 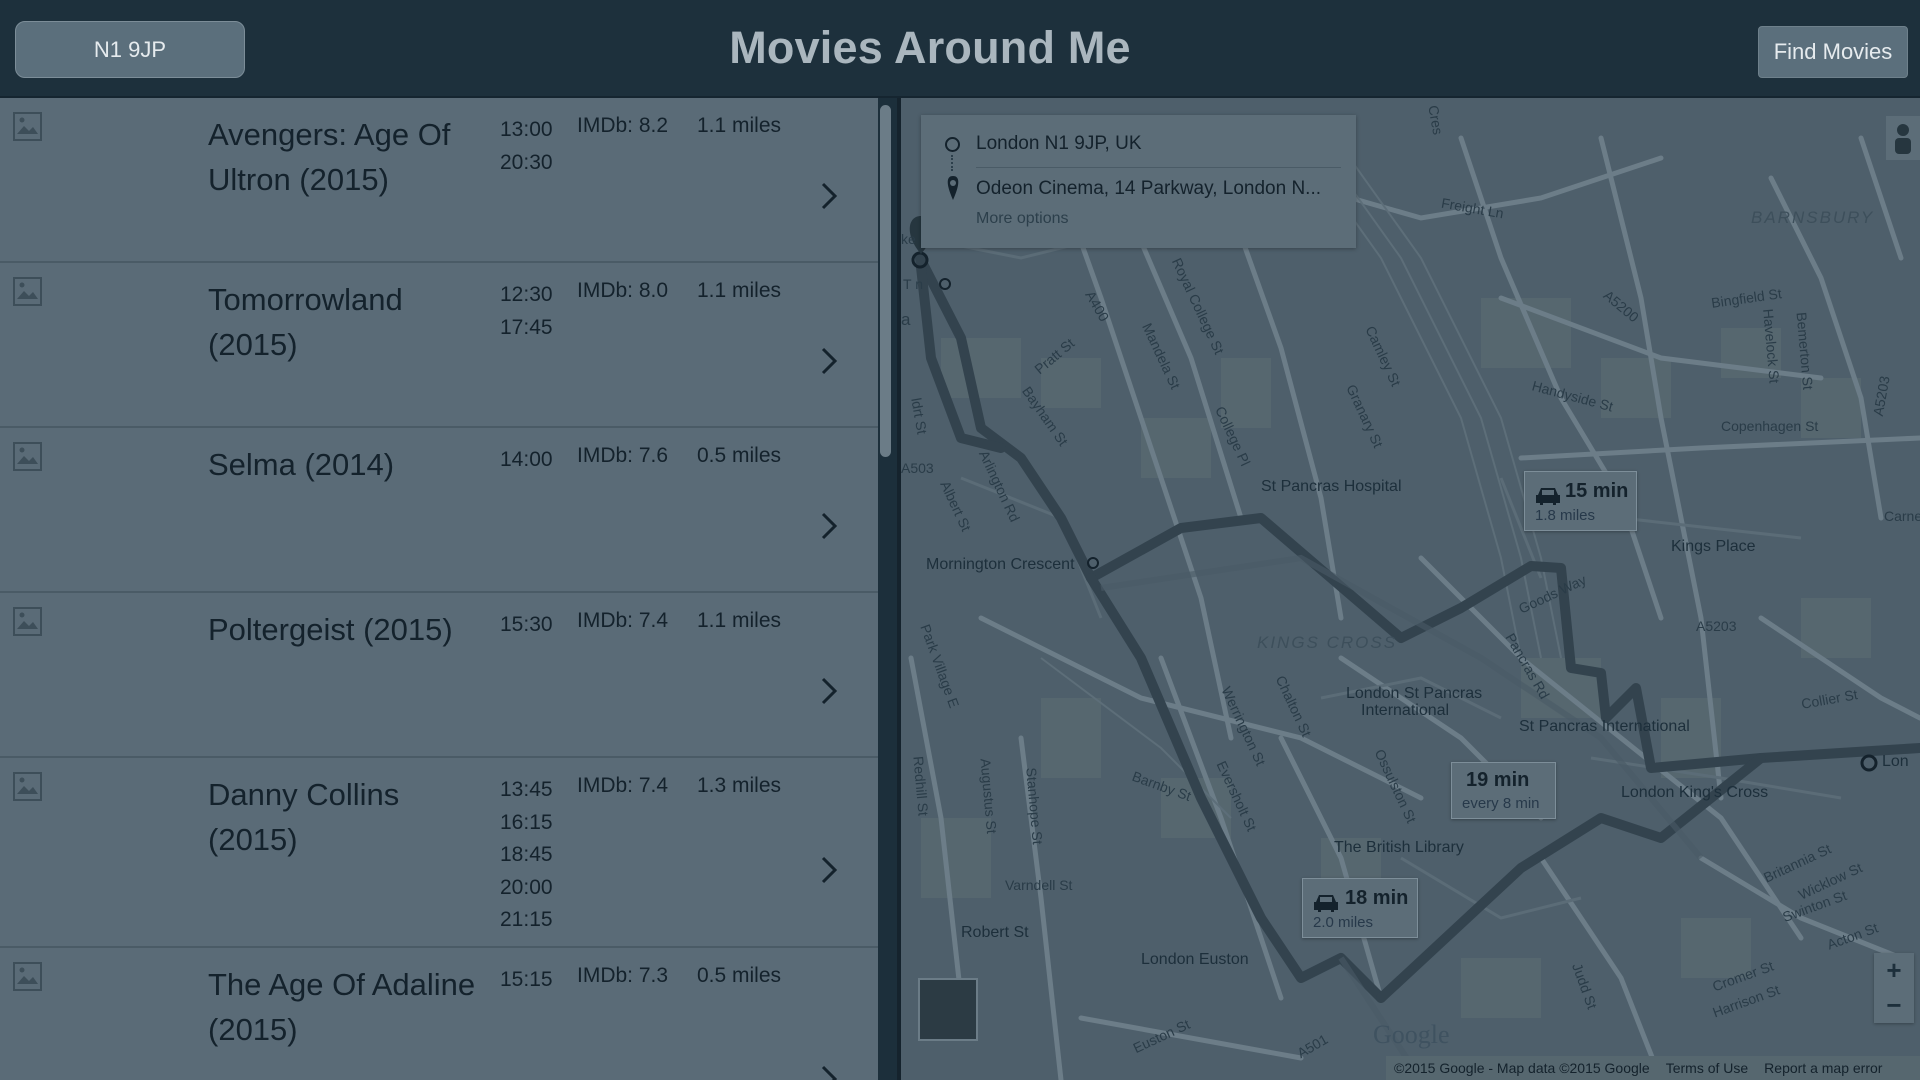 I want to click on route-dots-icon, so click(x=952, y=163).